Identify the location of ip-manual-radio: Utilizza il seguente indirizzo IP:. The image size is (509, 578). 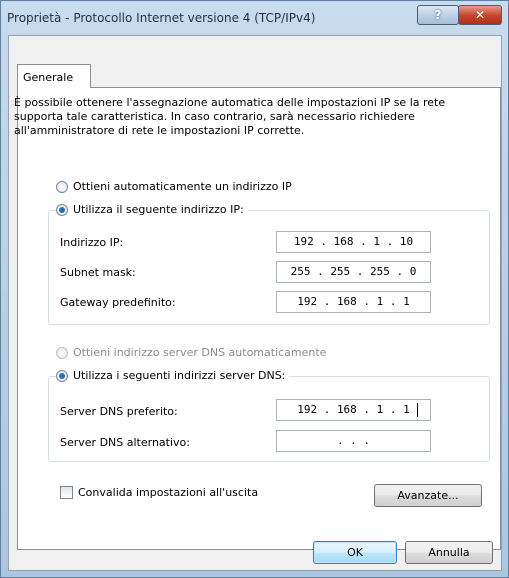
(152, 209).